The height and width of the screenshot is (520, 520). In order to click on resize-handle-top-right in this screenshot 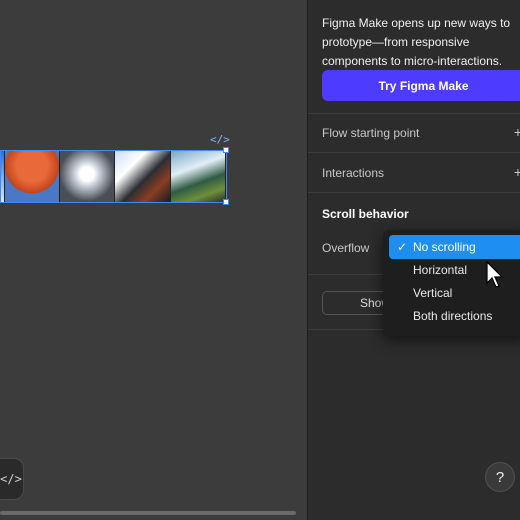, I will do `click(226, 150)`.